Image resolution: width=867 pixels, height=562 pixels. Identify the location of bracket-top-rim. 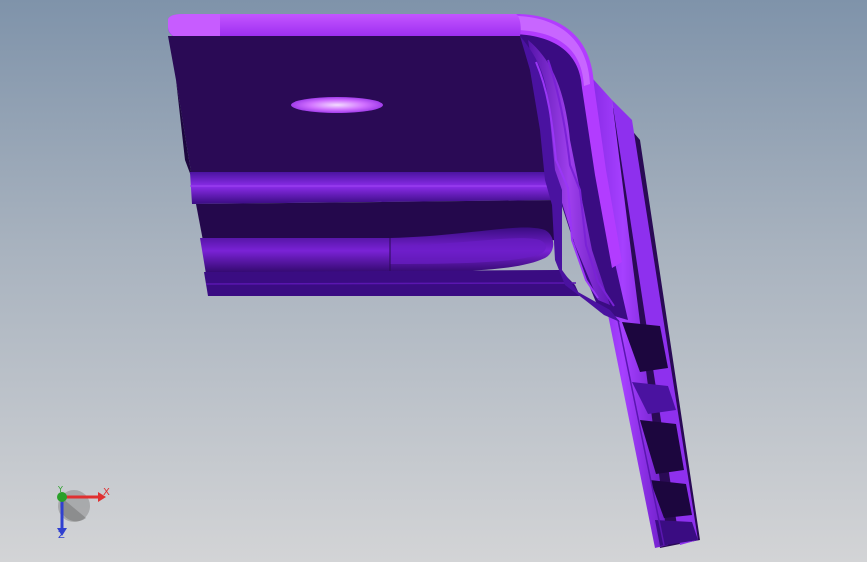
(344, 26).